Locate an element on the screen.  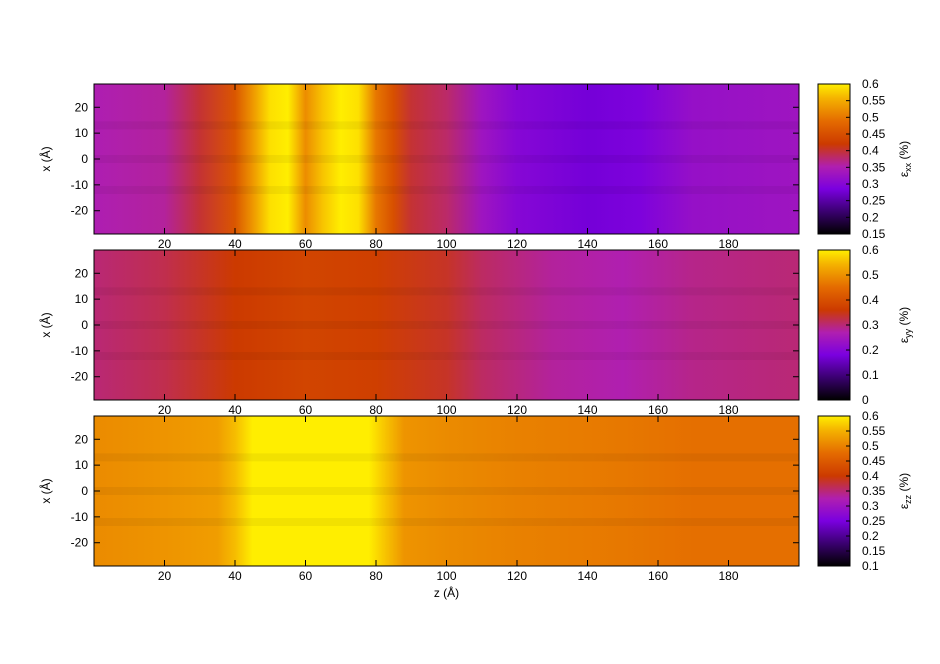
colorbar-tick-label: 0 is located at coordinates (865, 400).